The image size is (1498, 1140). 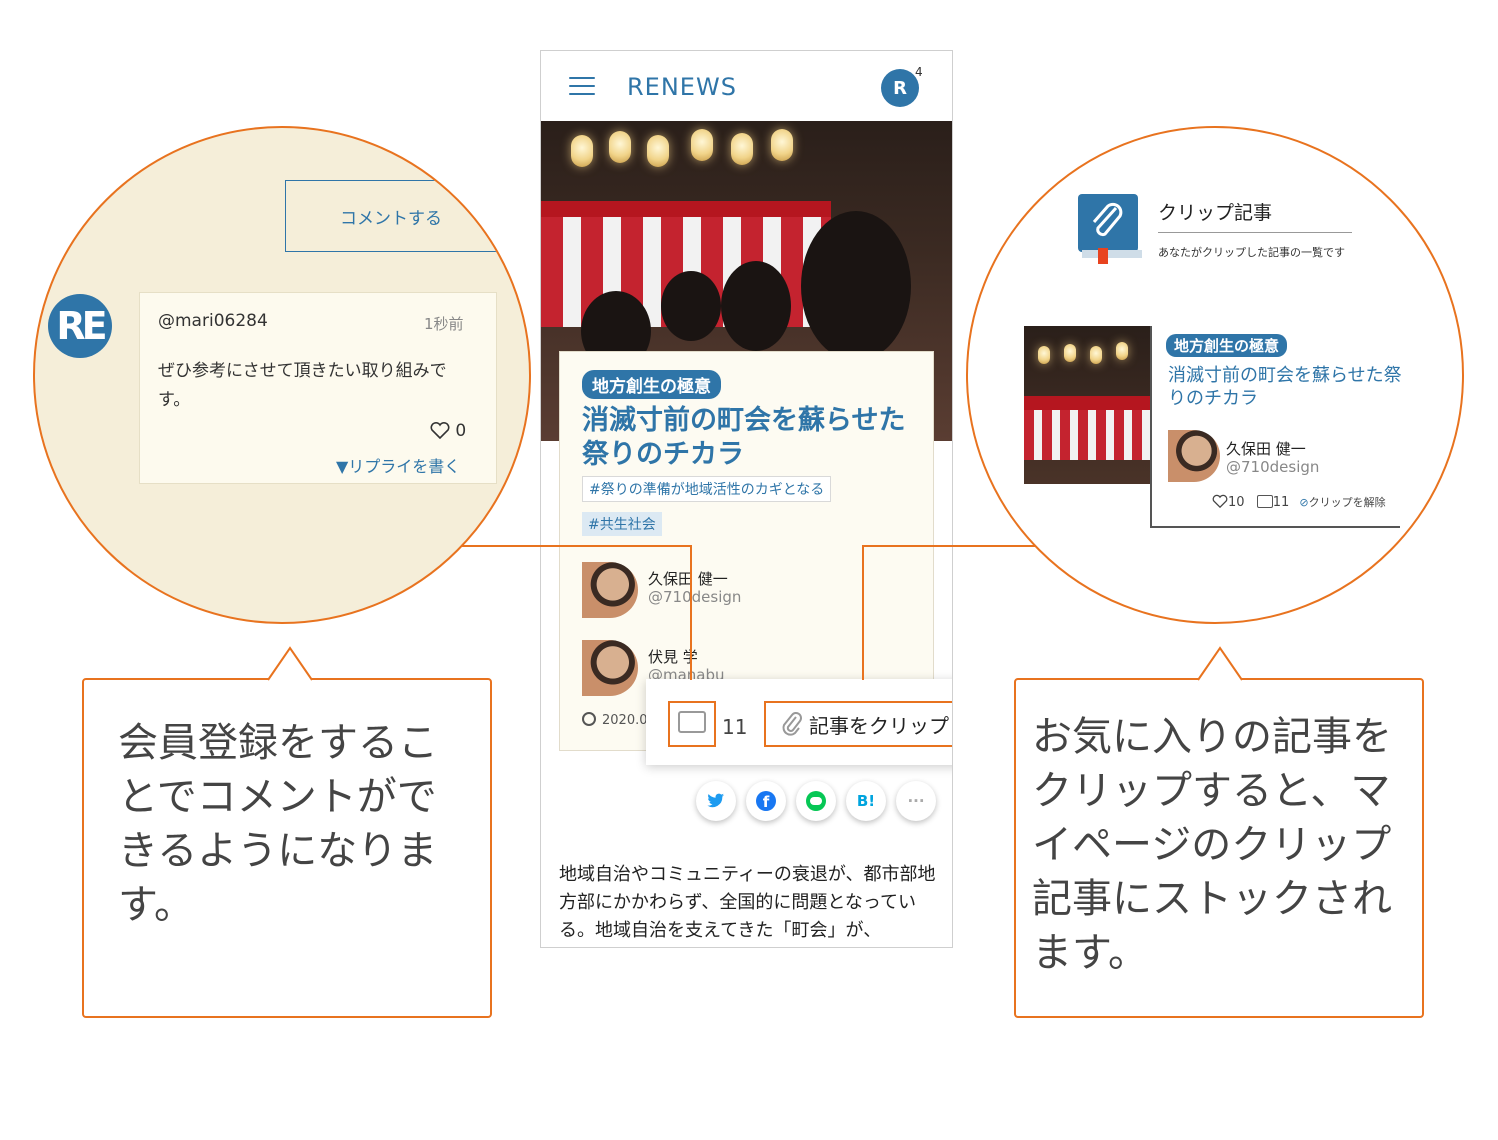 What do you see at coordinates (615, 720) in the screenshot?
I see `publish-date: 2020.0` at bounding box center [615, 720].